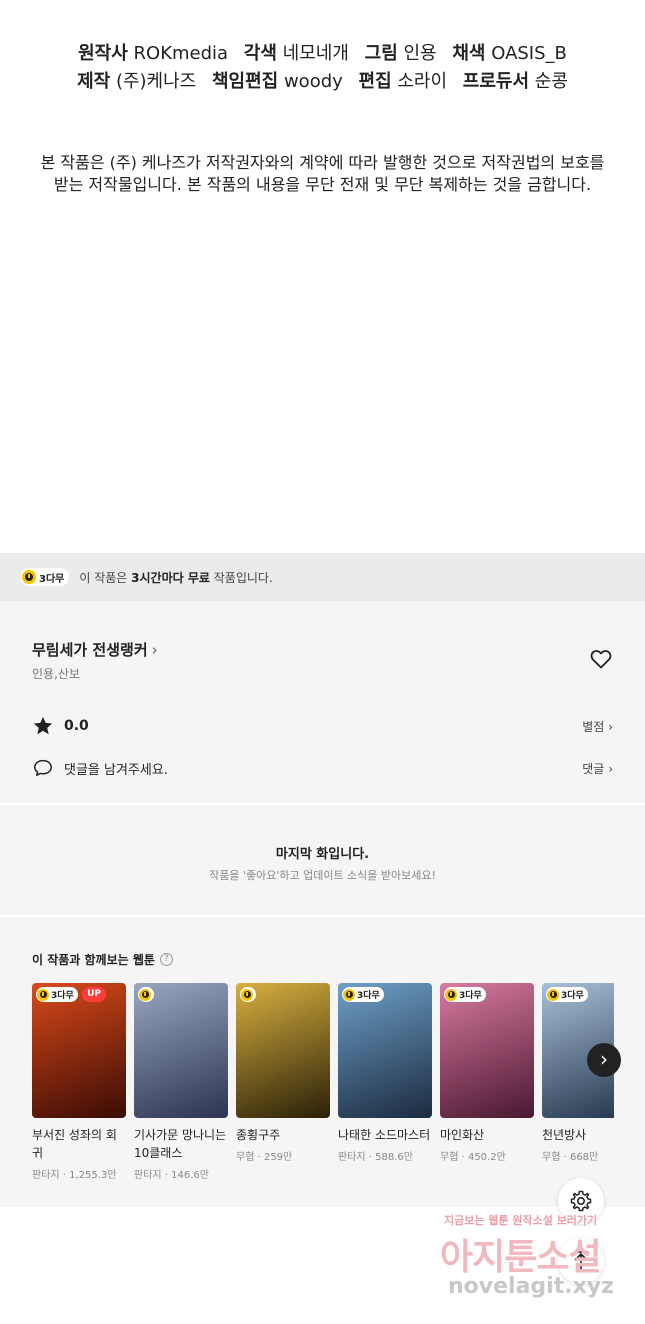 The height and width of the screenshot is (1324, 645). I want to click on credit-value: 인용, so click(420, 53).